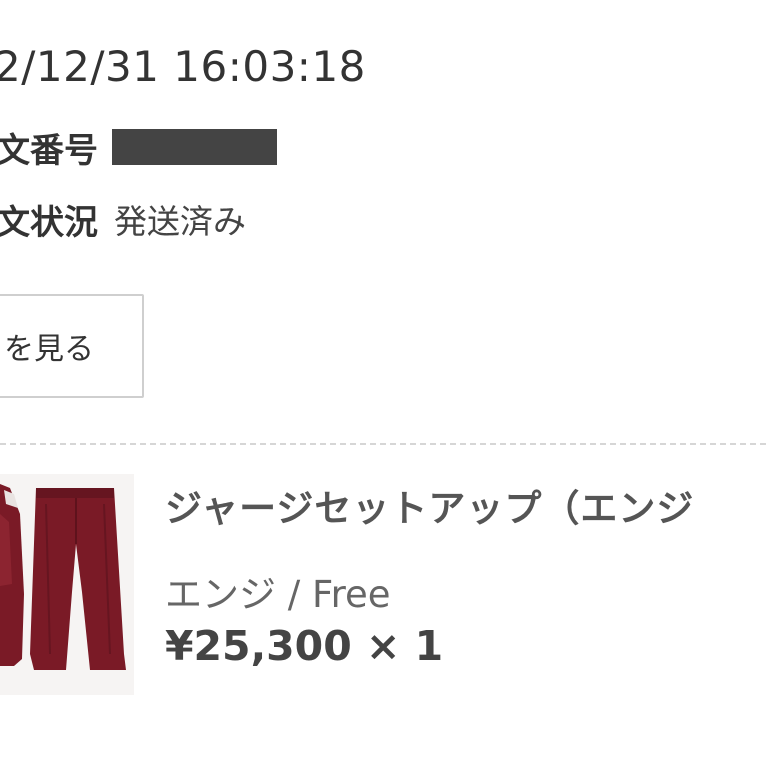 The image size is (766, 766). I want to click on view-details-button: を見る, so click(72, 346).